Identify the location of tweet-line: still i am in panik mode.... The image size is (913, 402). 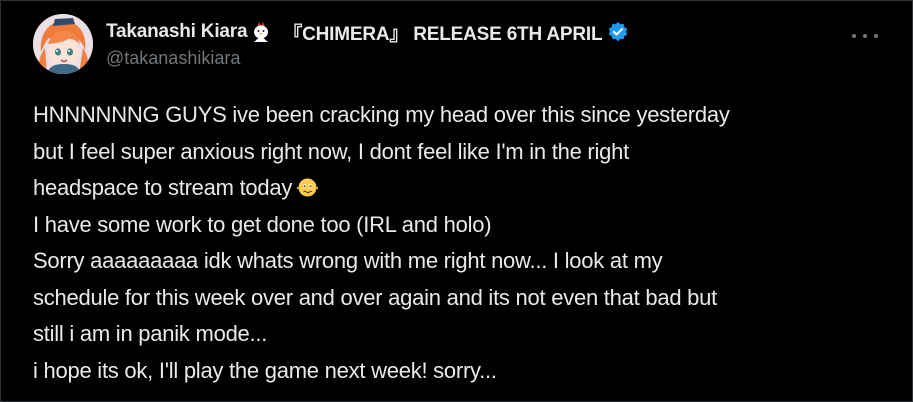
(150, 333).